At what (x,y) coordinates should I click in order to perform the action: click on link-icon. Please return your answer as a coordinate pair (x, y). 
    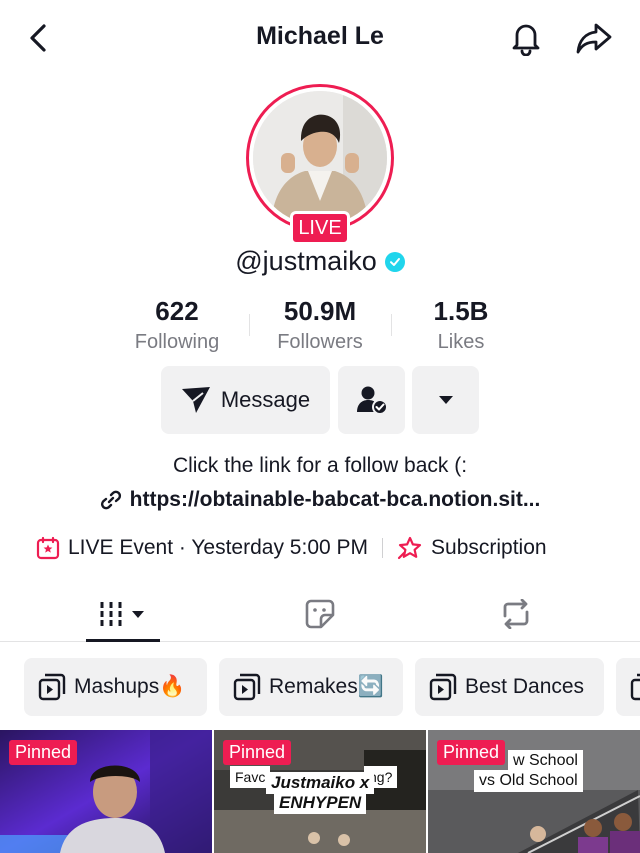
    Looking at the image, I should click on (110, 500).